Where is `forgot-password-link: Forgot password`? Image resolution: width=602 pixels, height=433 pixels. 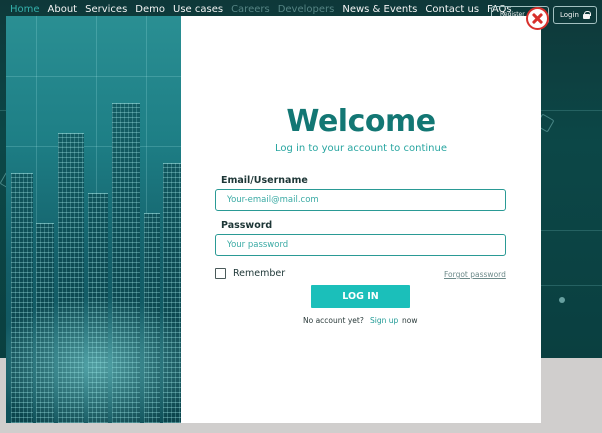 forgot-password-link: Forgot password is located at coordinates (475, 274).